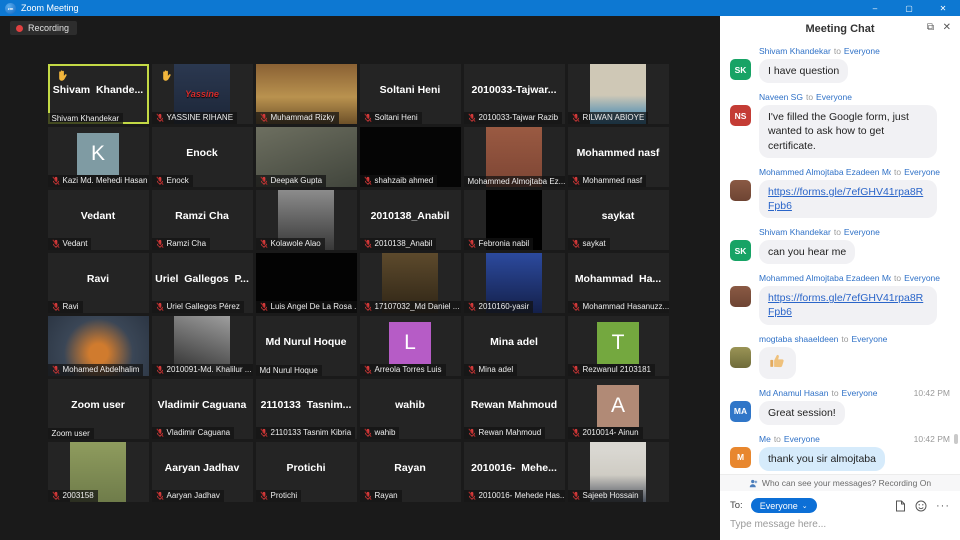 The height and width of the screenshot is (540, 960). Describe the element at coordinates (514, 219) in the screenshot. I see `participant-tile: Febronia nabil` at that location.